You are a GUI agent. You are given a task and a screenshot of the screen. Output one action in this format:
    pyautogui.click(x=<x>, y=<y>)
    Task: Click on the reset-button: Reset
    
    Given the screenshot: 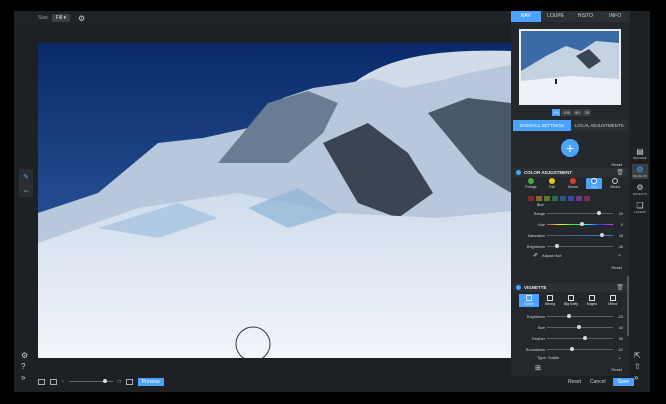 What is the action you would take?
    pyautogui.click(x=574, y=382)
    